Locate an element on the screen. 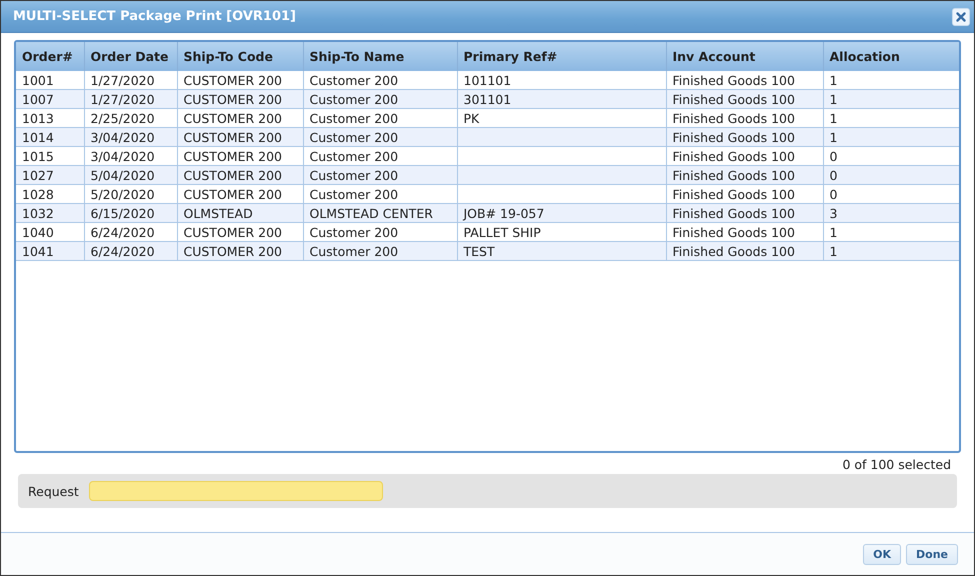 This screenshot has width=975, height=576. table-cell: TEST is located at coordinates (561, 251).